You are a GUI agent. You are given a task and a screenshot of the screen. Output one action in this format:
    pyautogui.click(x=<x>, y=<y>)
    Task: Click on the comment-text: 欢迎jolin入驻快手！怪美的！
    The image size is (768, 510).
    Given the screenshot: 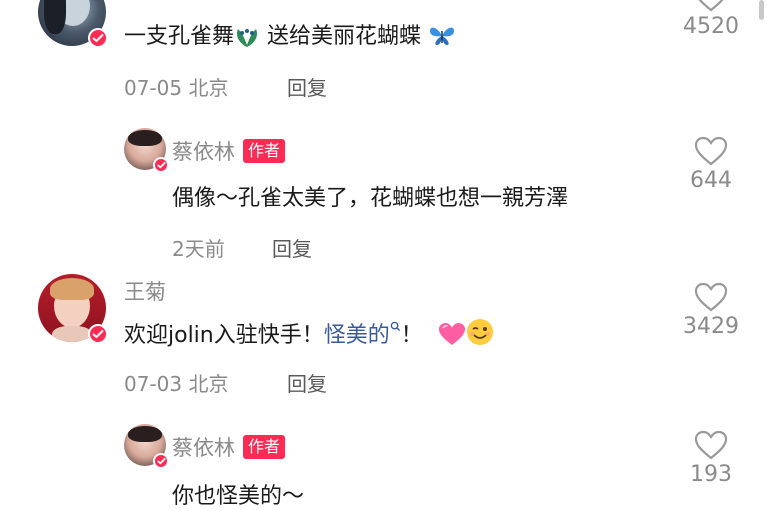 What is the action you would take?
    pyautogui.click(x=309, y=334)
    